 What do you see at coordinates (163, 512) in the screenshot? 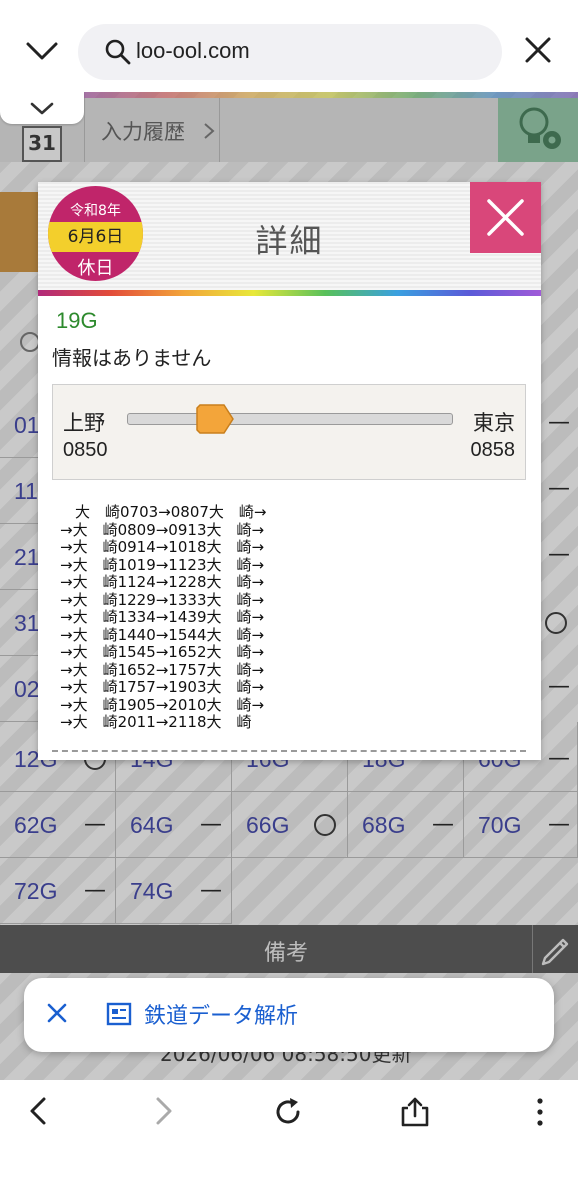
I see `timetable-line: 大 崎0703→0807大 崎→` at bounding box center [163, 512].